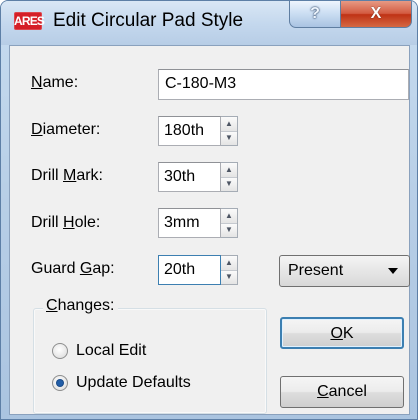 The height and width of the screenshot is (420, 418). I want to click on help-icon: ?, so click(315, 13).